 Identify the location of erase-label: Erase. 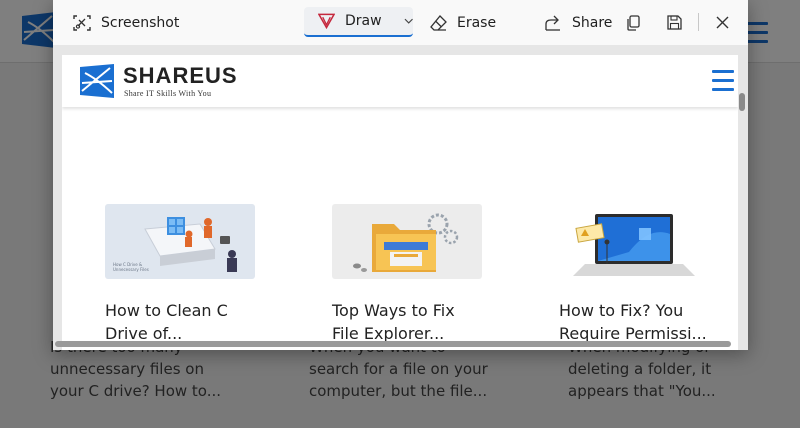
(477, 22).